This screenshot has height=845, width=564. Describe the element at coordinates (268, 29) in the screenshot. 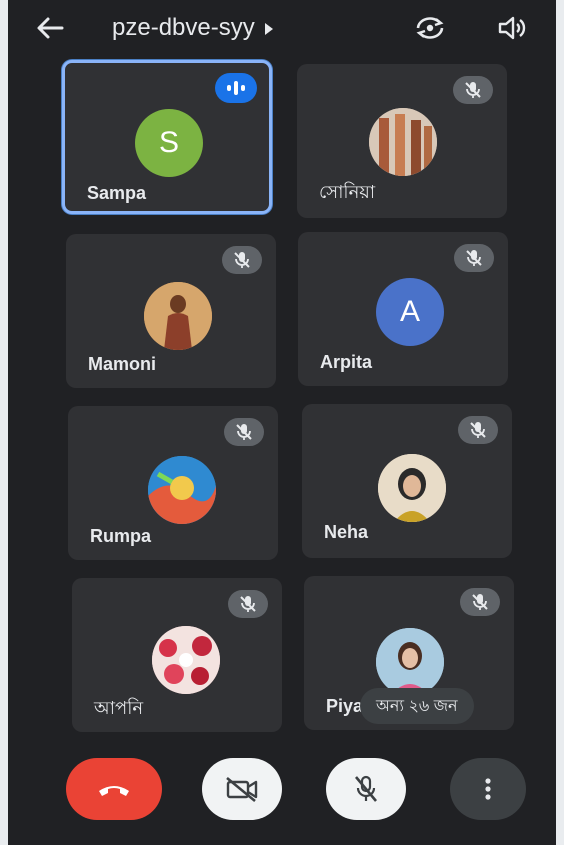

I see `play-arrow-icon` at that location.